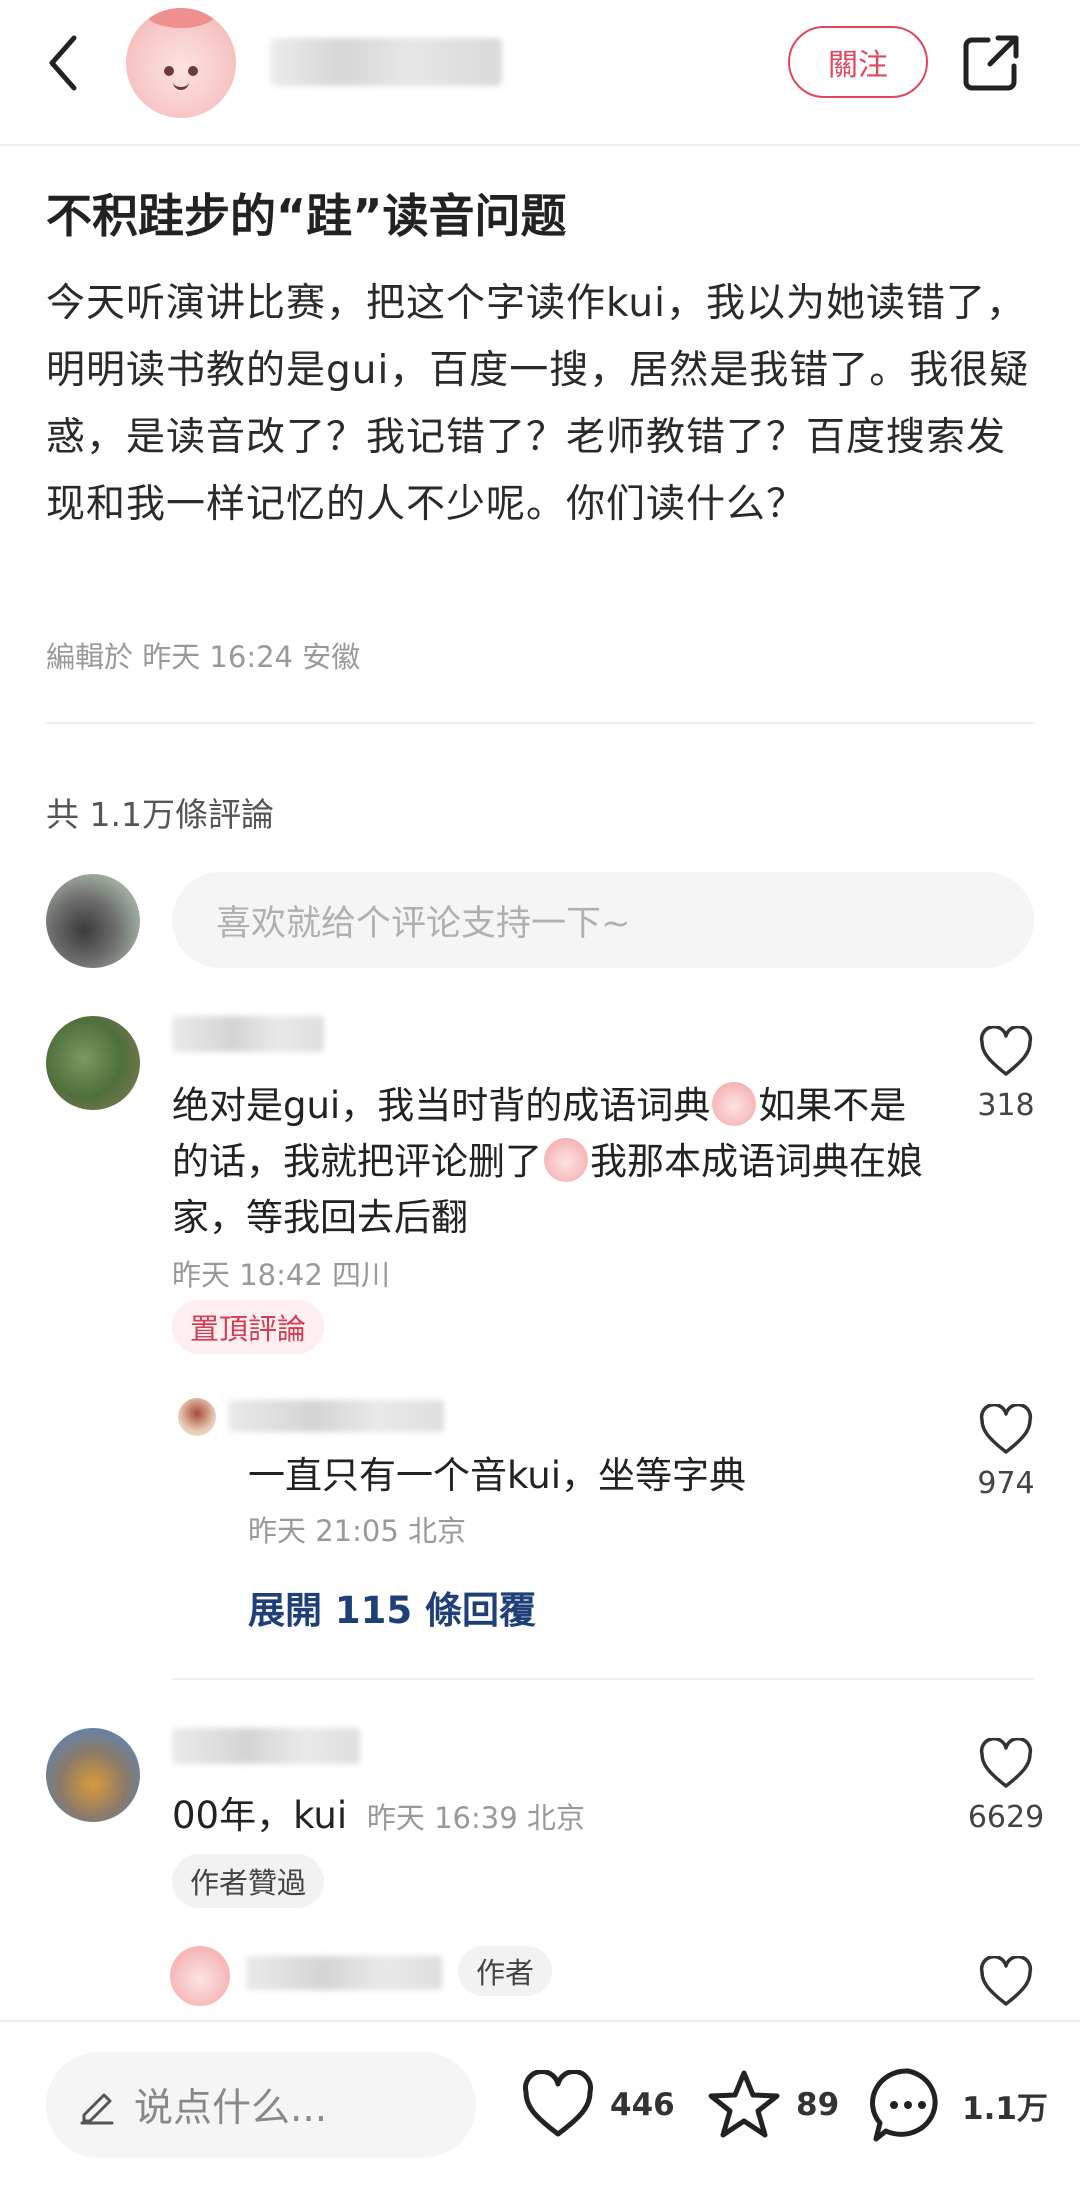 The height and width of the screenshot is (2186, 1080). I want to click on post-star-count: 89, so click(818, 2105).